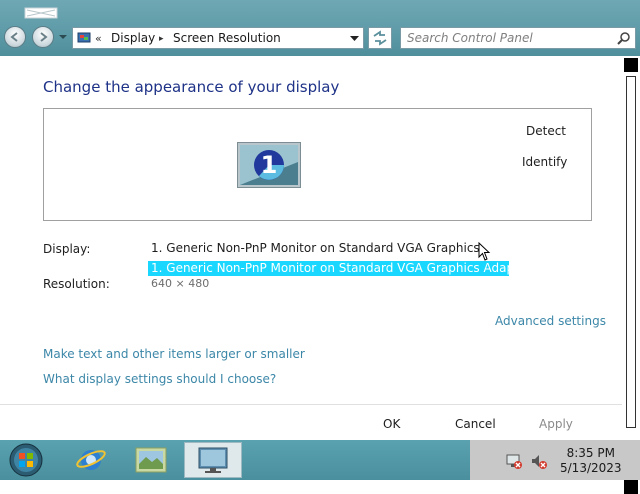 The height and width of the screenshot is (494, 640). I want to click on display-label: Display:, so click(67, 249).